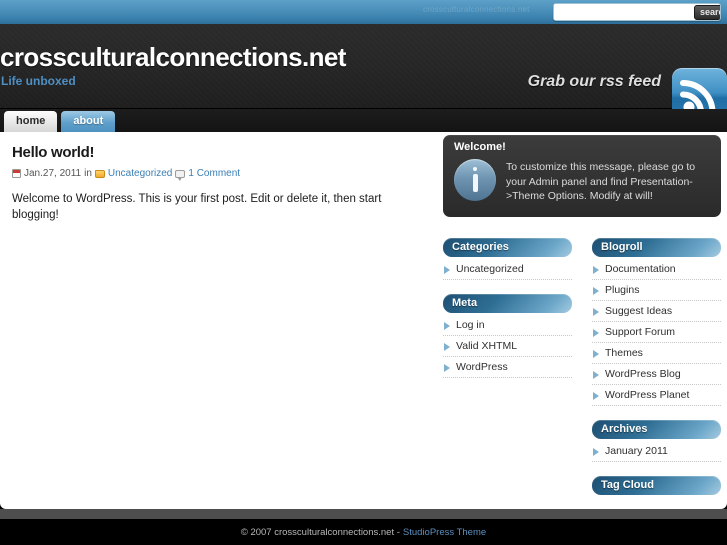 This screenshot has height=545, width=727. I want to click on list-item: Support Forum, so click(656, 332).